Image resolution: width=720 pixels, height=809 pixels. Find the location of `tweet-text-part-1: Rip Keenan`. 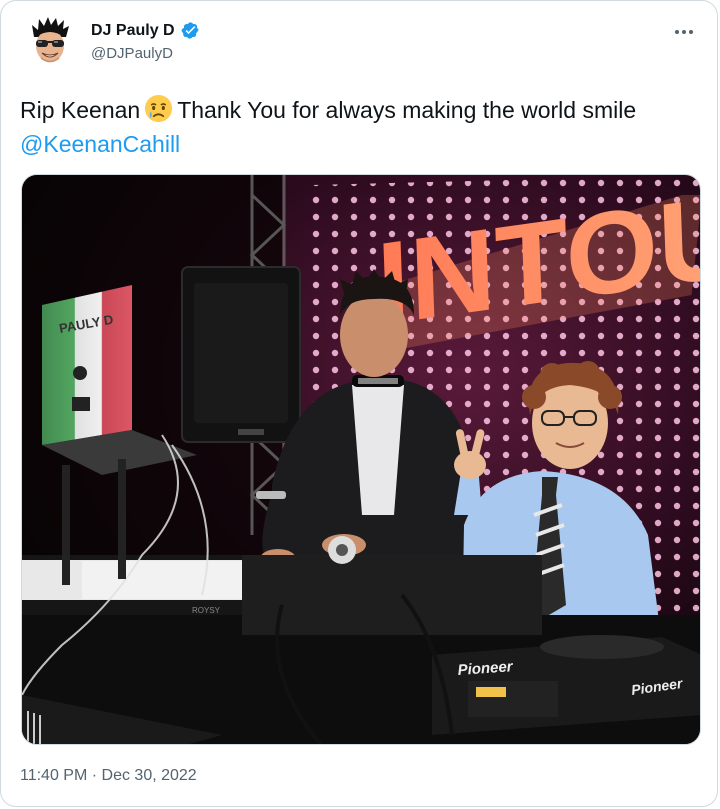

tweet-text-part-1: Rip Keenan is located at coordinates (80, 110).